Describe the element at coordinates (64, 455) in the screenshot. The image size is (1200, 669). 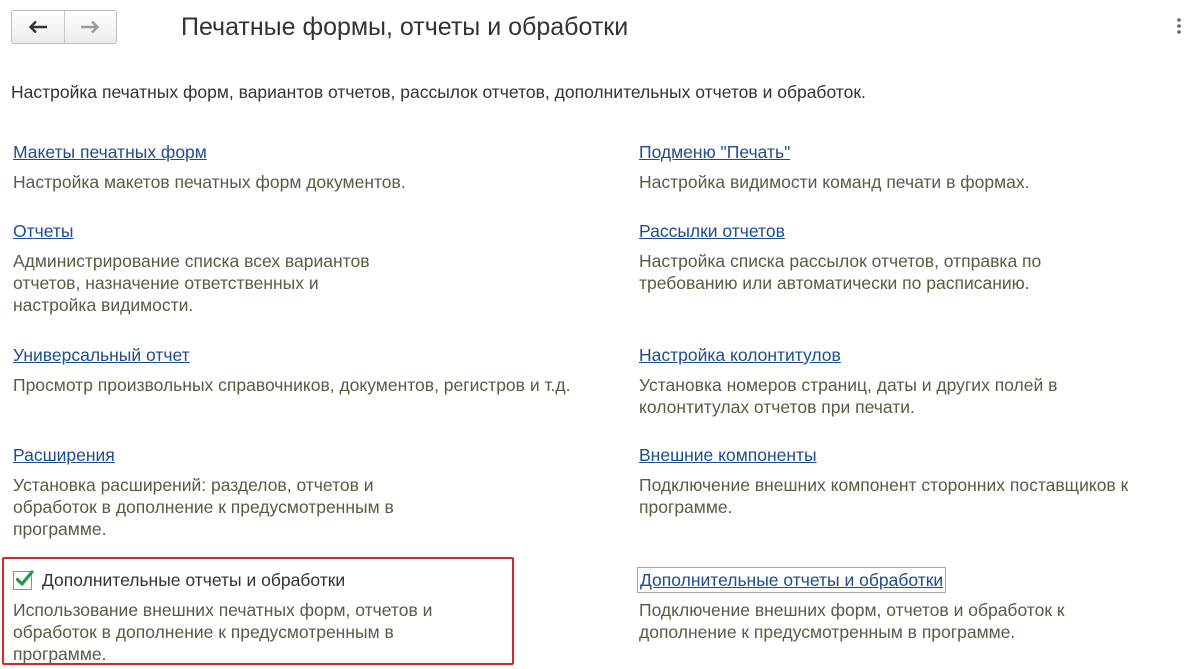
I see `extensions-link: Расширения` at that location.